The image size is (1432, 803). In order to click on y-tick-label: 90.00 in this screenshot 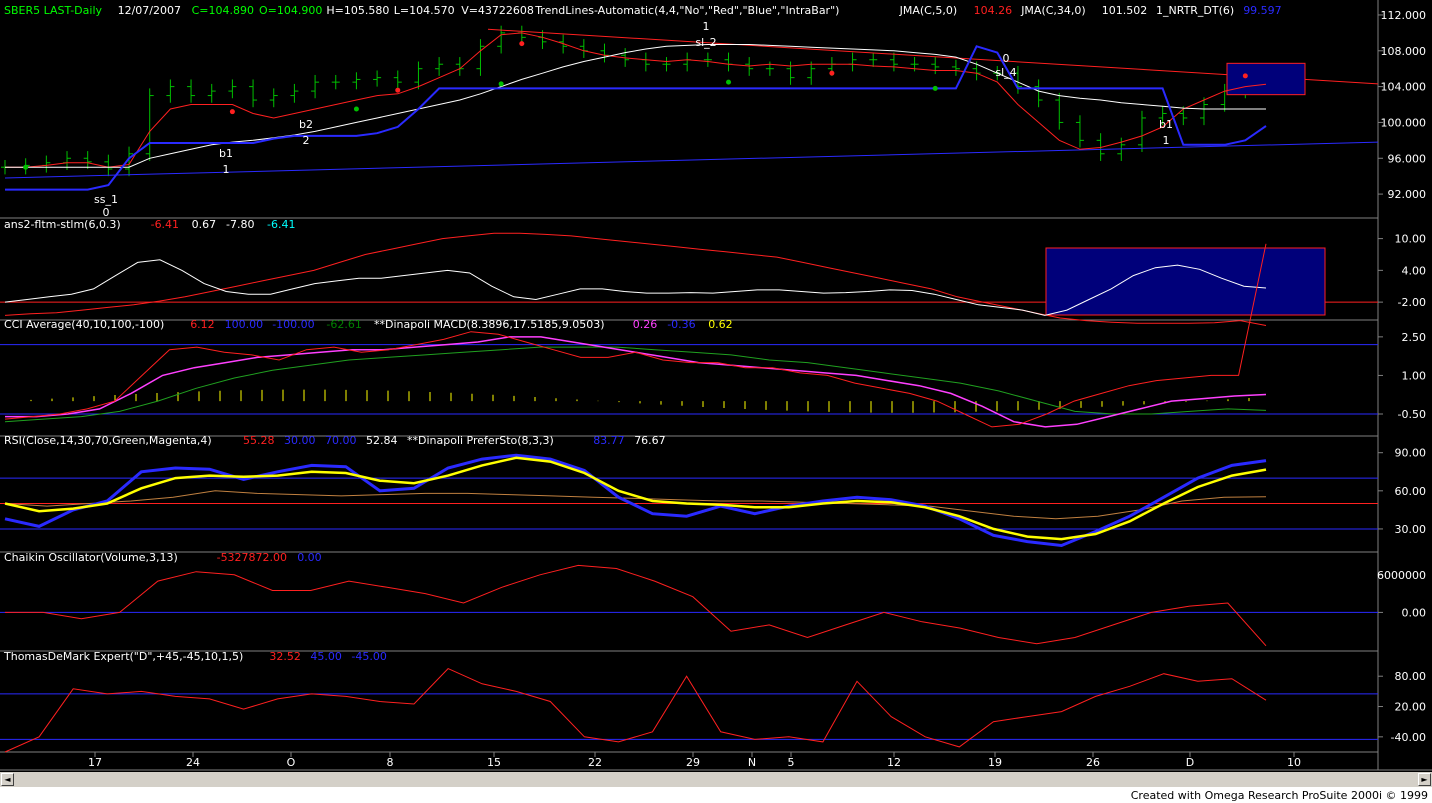, I will do `click(1411, 453)`.